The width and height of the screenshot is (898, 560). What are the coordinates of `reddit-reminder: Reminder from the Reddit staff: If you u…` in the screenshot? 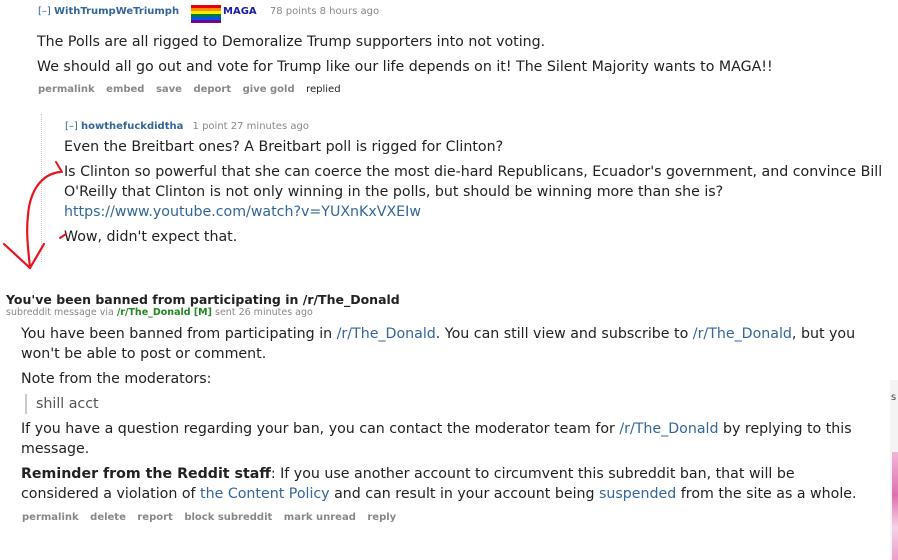 It's located at (408, 474).